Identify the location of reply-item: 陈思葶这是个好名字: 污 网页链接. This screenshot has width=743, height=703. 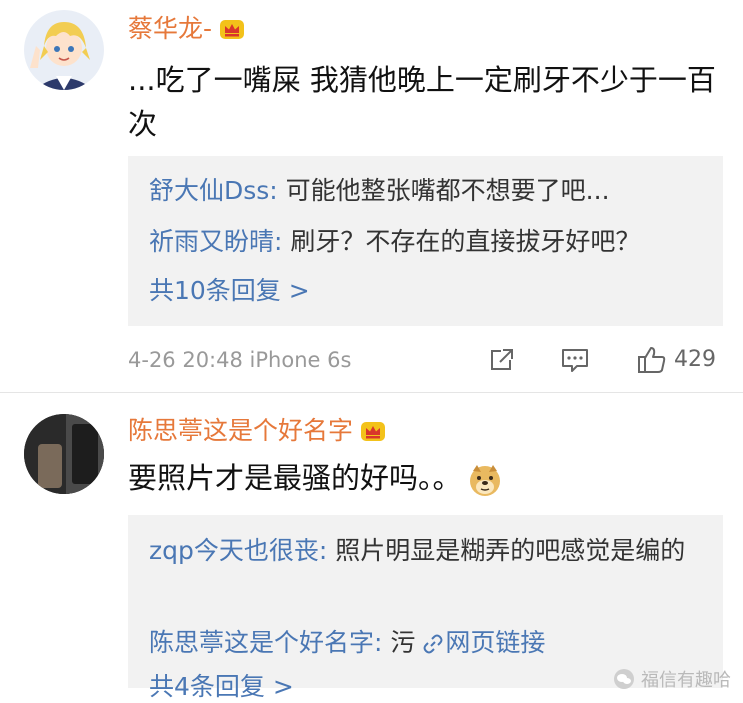
(427, 643).